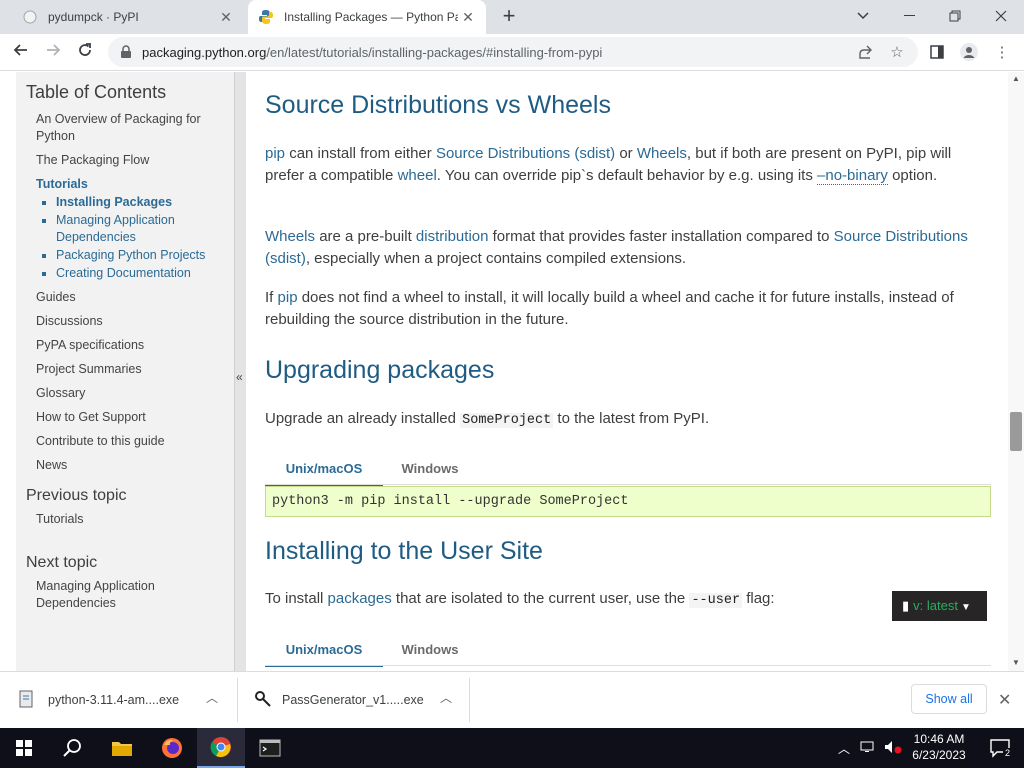 This screenshot has height=768, width=1024. What do you see at coordinates (1016, 662) in the screenshot?
I see `scroll-down-arrow-icon: ▼` at bounding box center [1016, 662].